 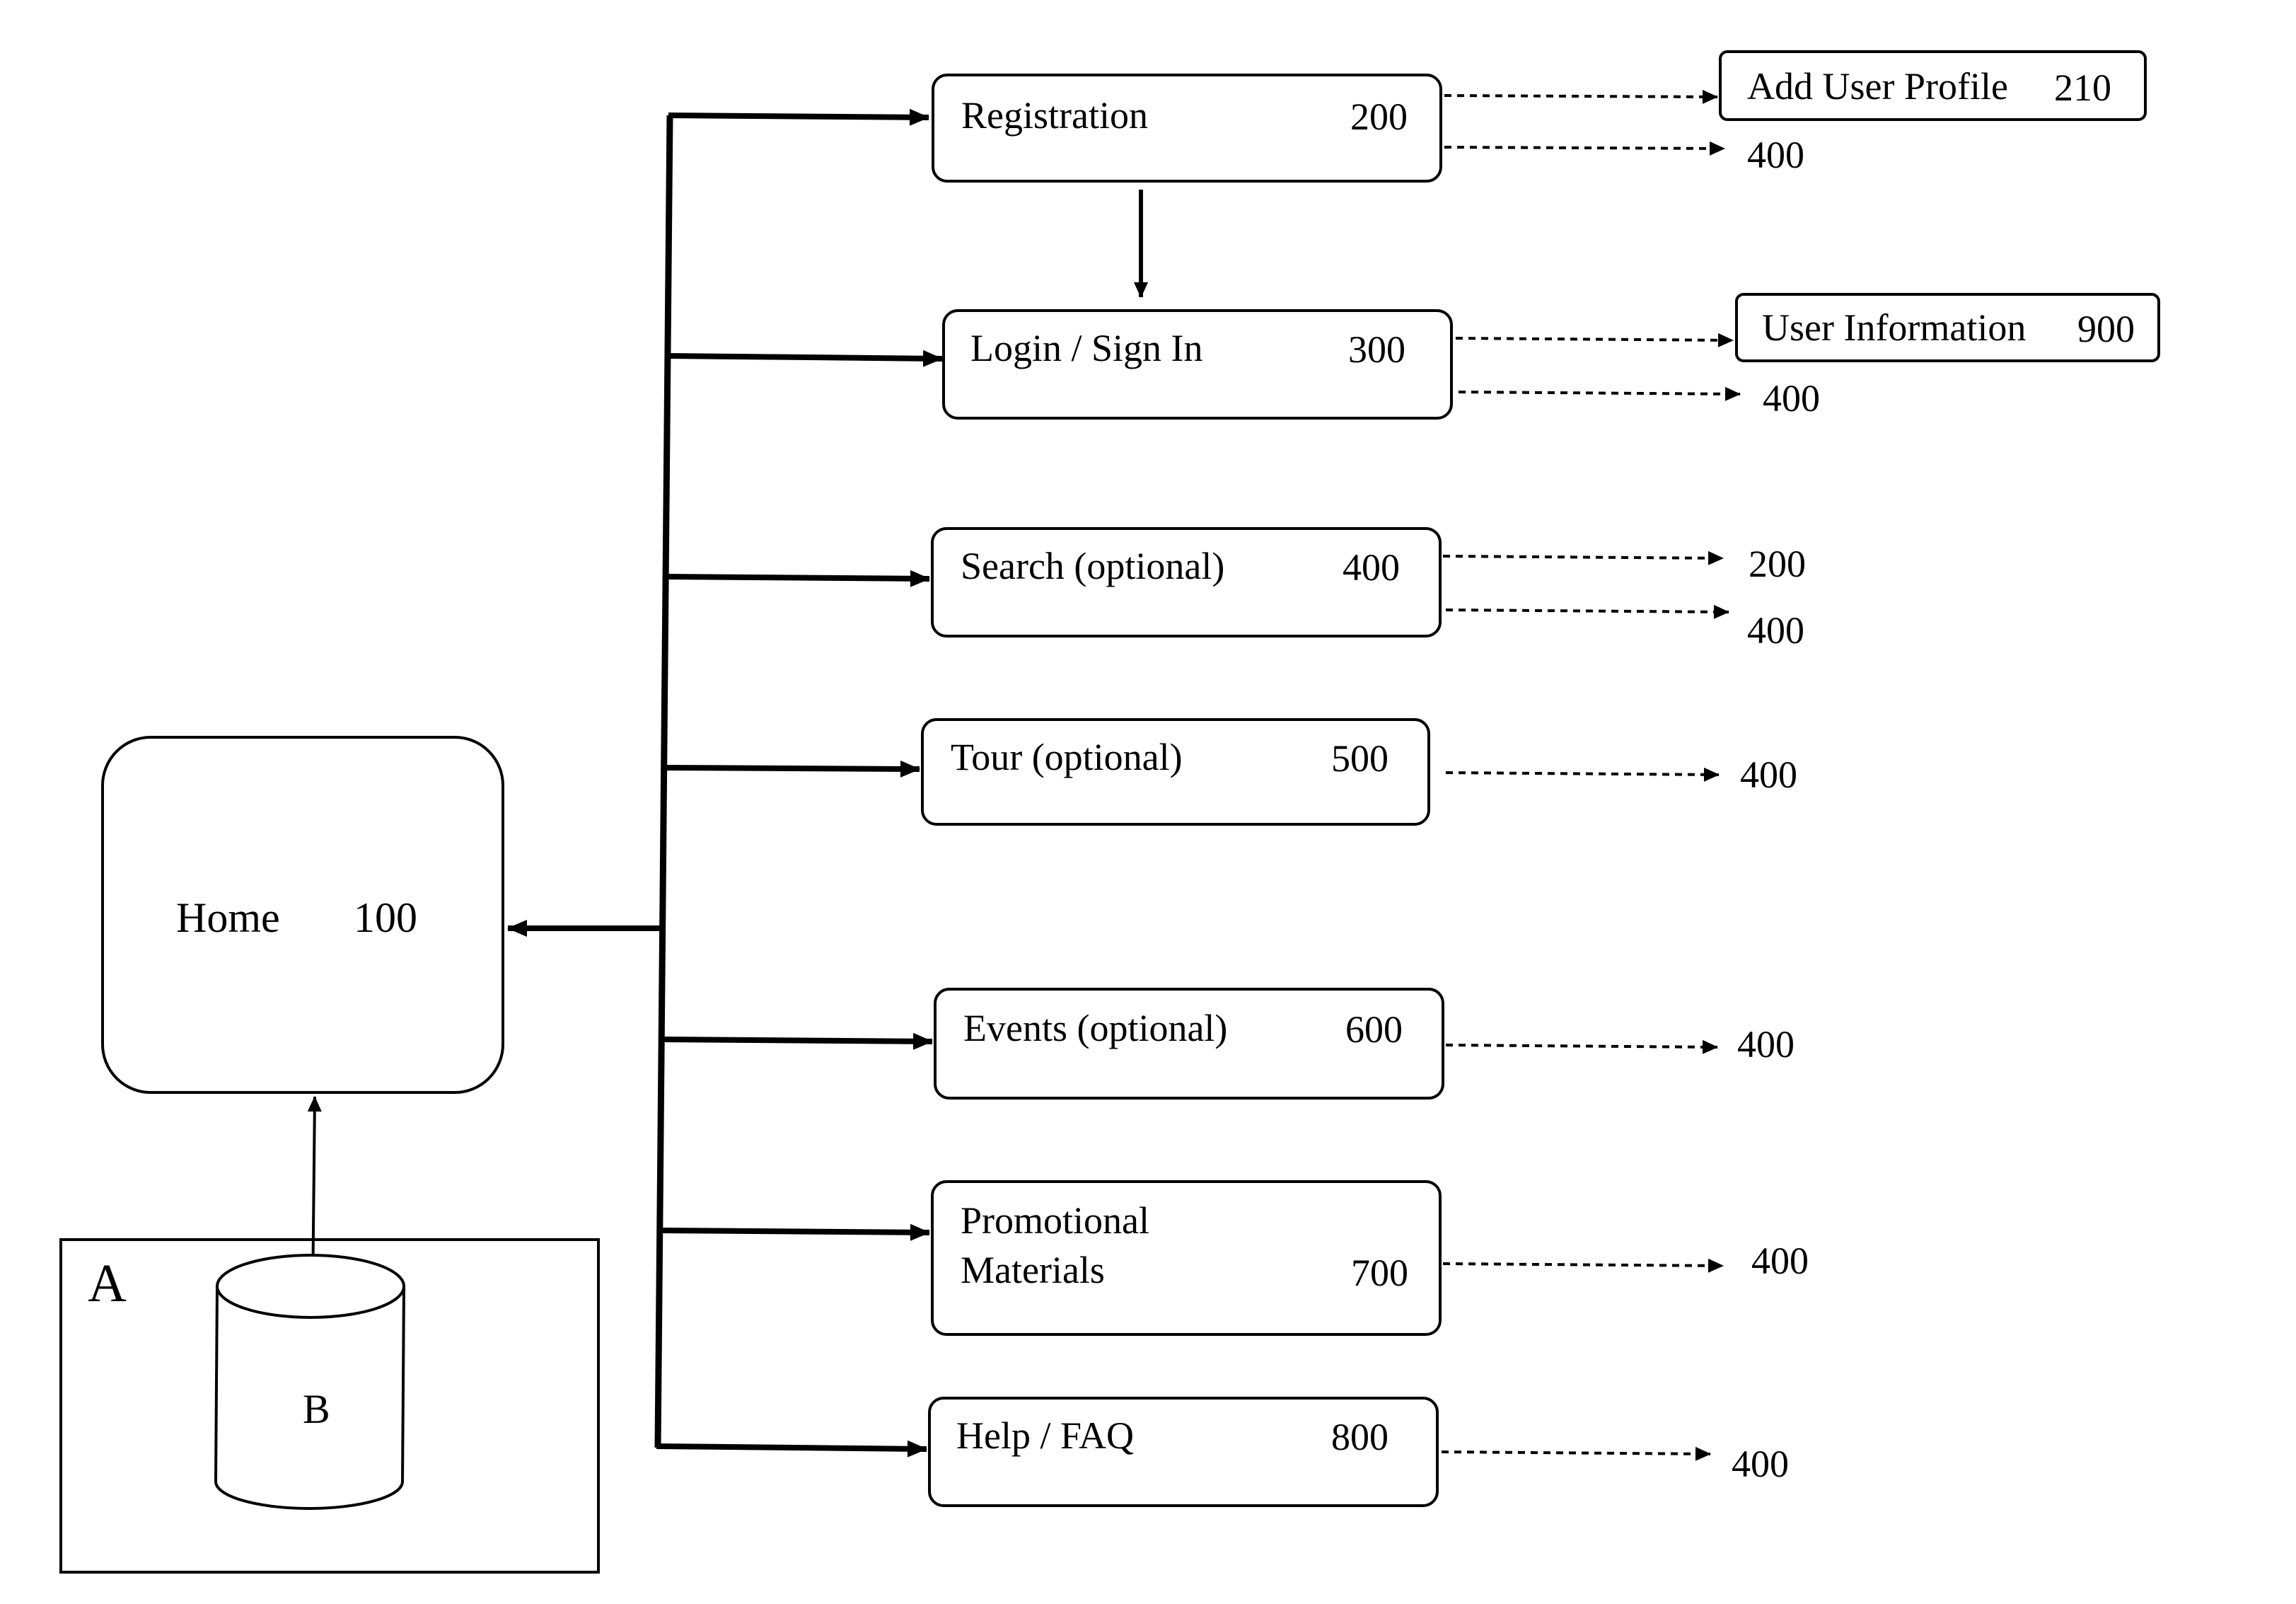 What do you see at coordinates (1376, 349) in the screenshot?
I see `login-number: 300` at bounding box center [1376, 349].